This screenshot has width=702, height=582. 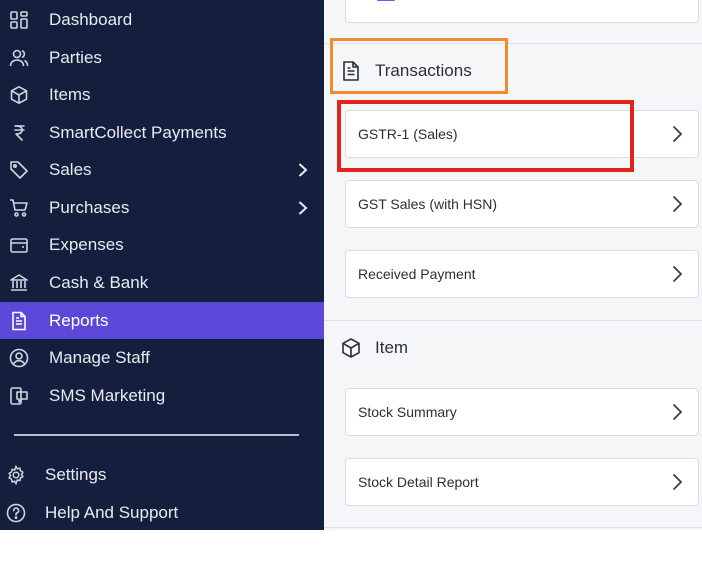 I want to click on sidebar-item-smartcollect-payments: SmartCollect Payments, so click(x=162, y=132).